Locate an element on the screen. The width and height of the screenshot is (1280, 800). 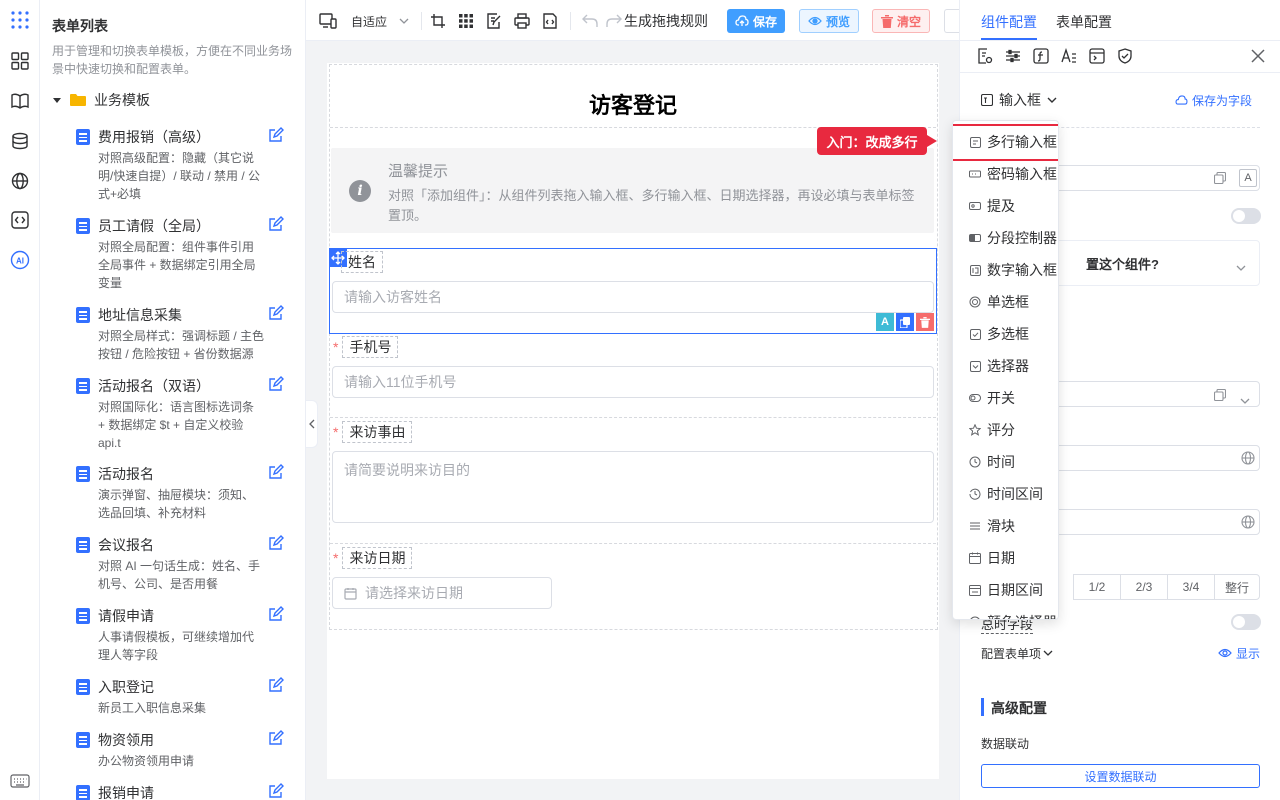
tab-form-config: 表单配置 is located at coordinates (1084, 22).